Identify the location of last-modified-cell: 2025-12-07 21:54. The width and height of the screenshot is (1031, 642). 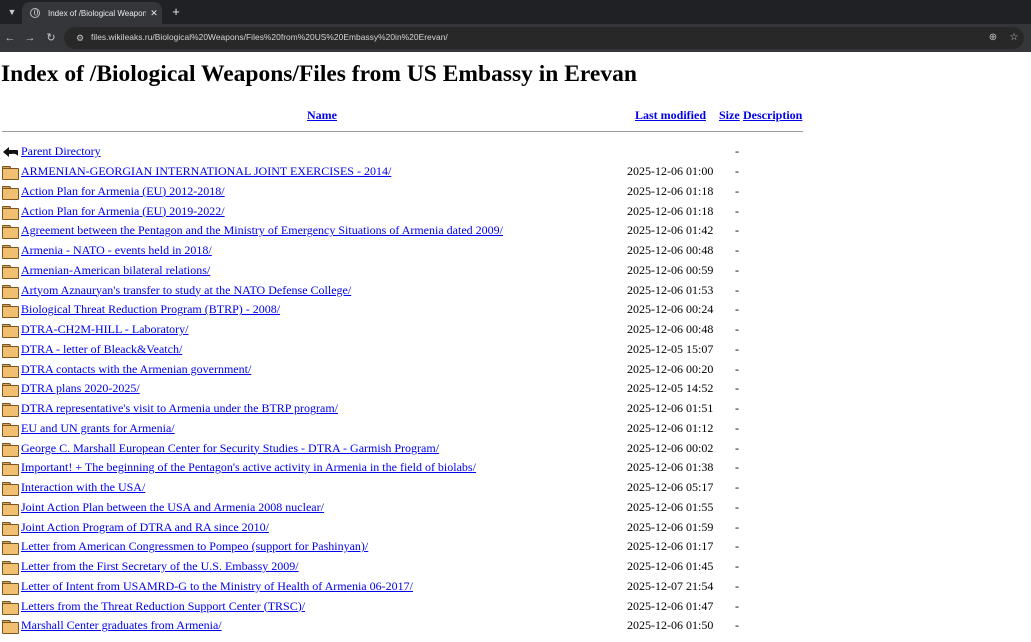
(670, 585).